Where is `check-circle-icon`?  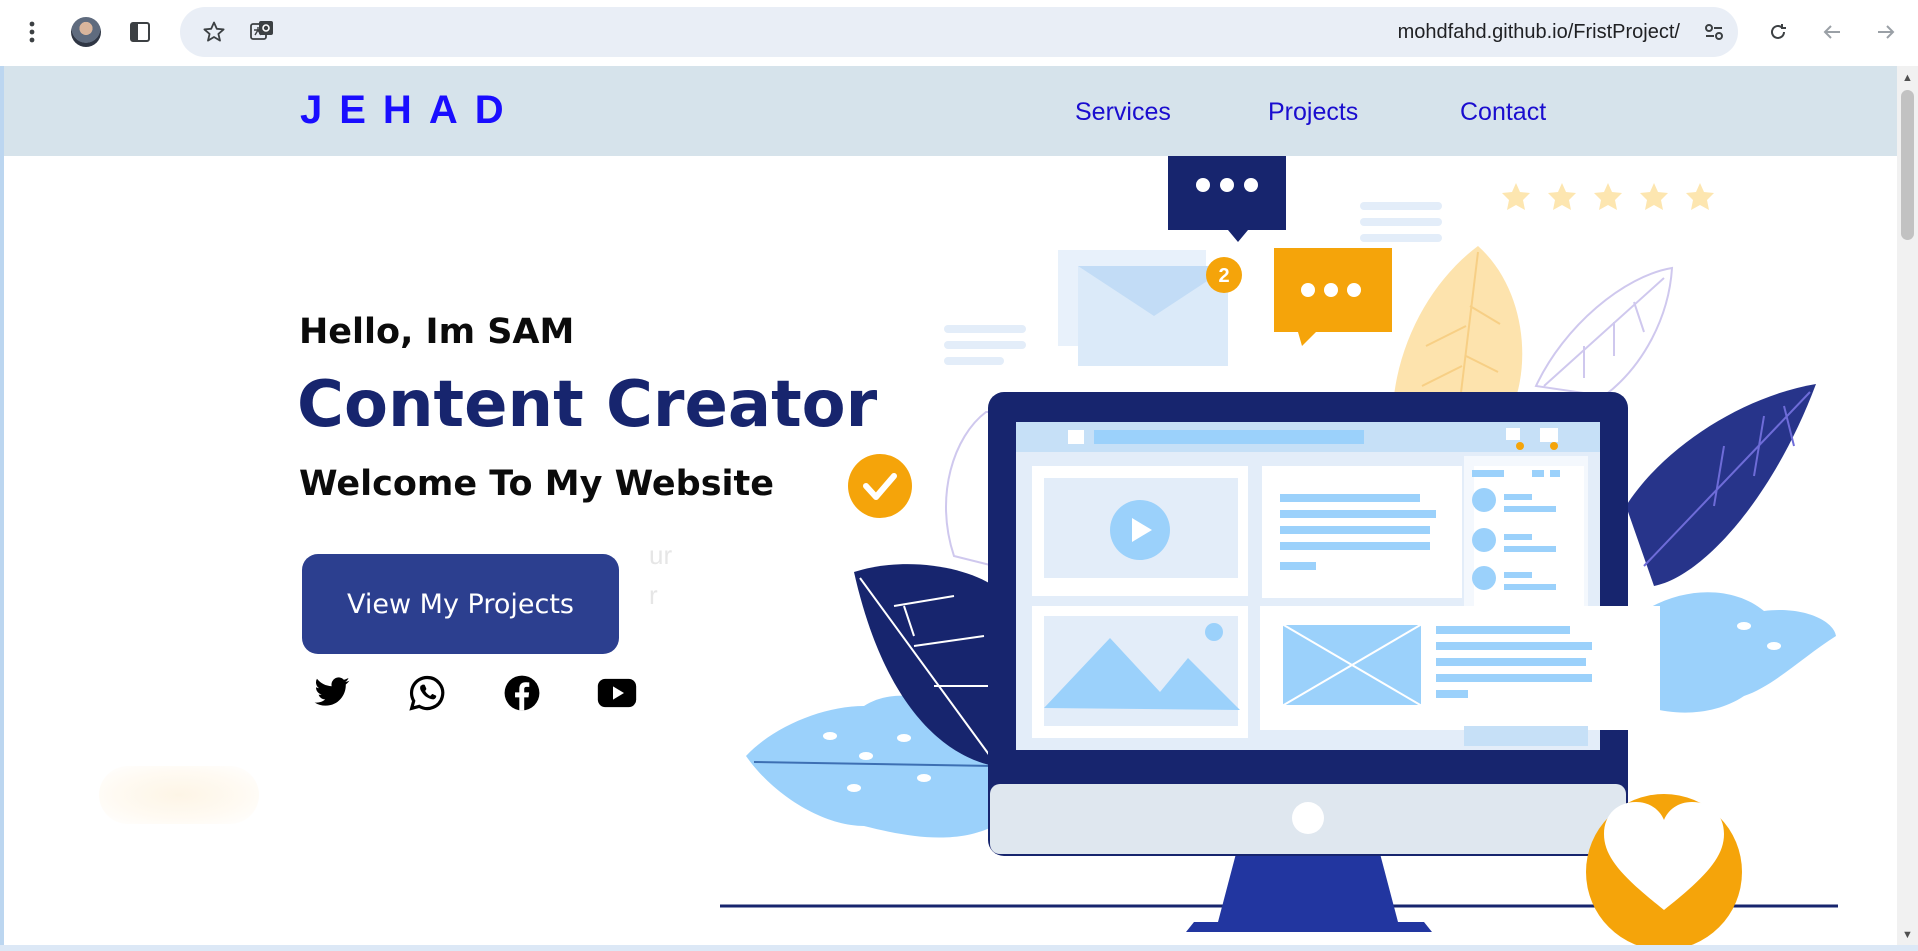 check-circle-icon is located at coordinates (880, 486).